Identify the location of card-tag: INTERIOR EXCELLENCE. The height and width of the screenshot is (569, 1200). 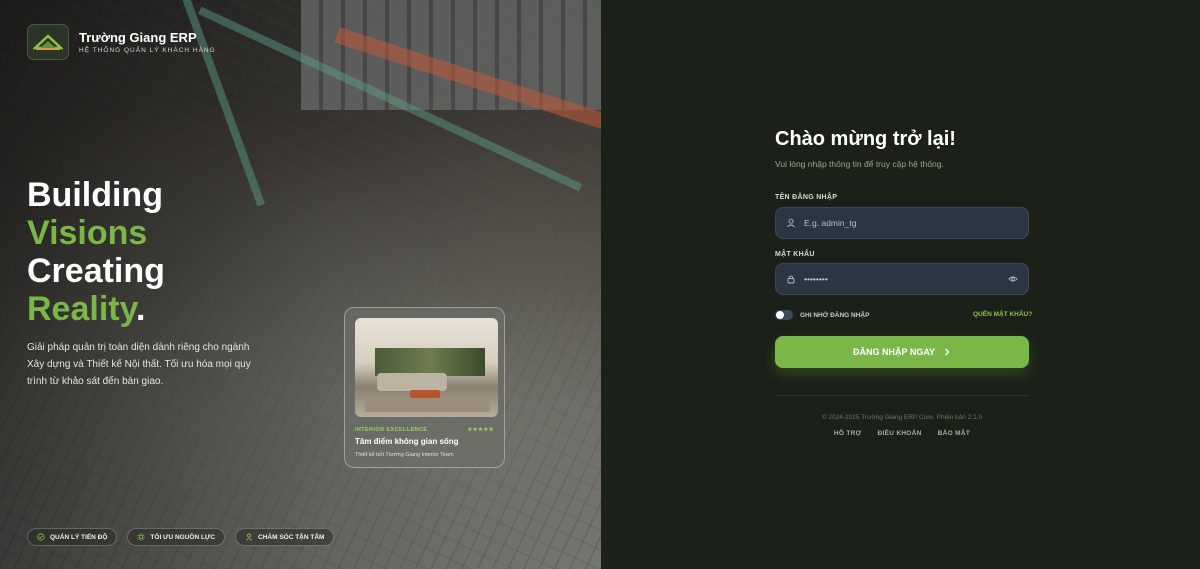
(391, 430).